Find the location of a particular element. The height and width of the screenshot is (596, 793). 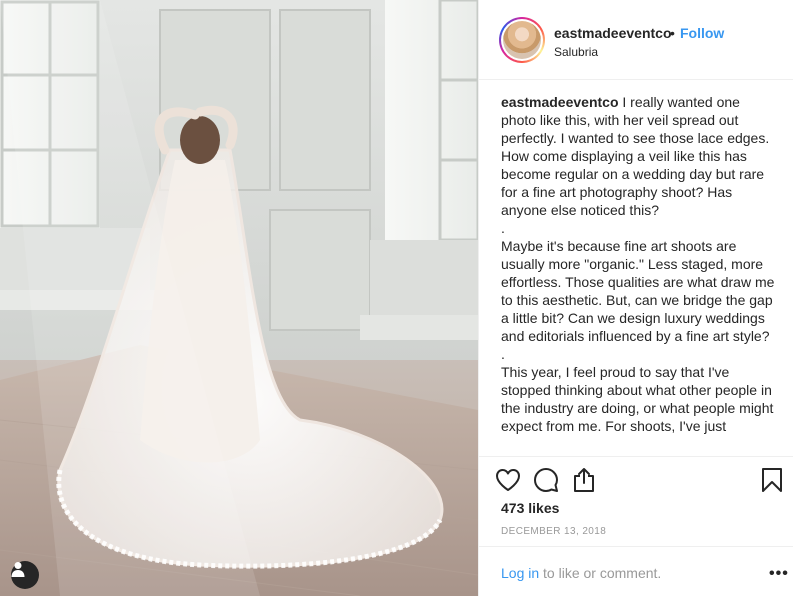

tagged-users-button is located at coordinates (25, 575).